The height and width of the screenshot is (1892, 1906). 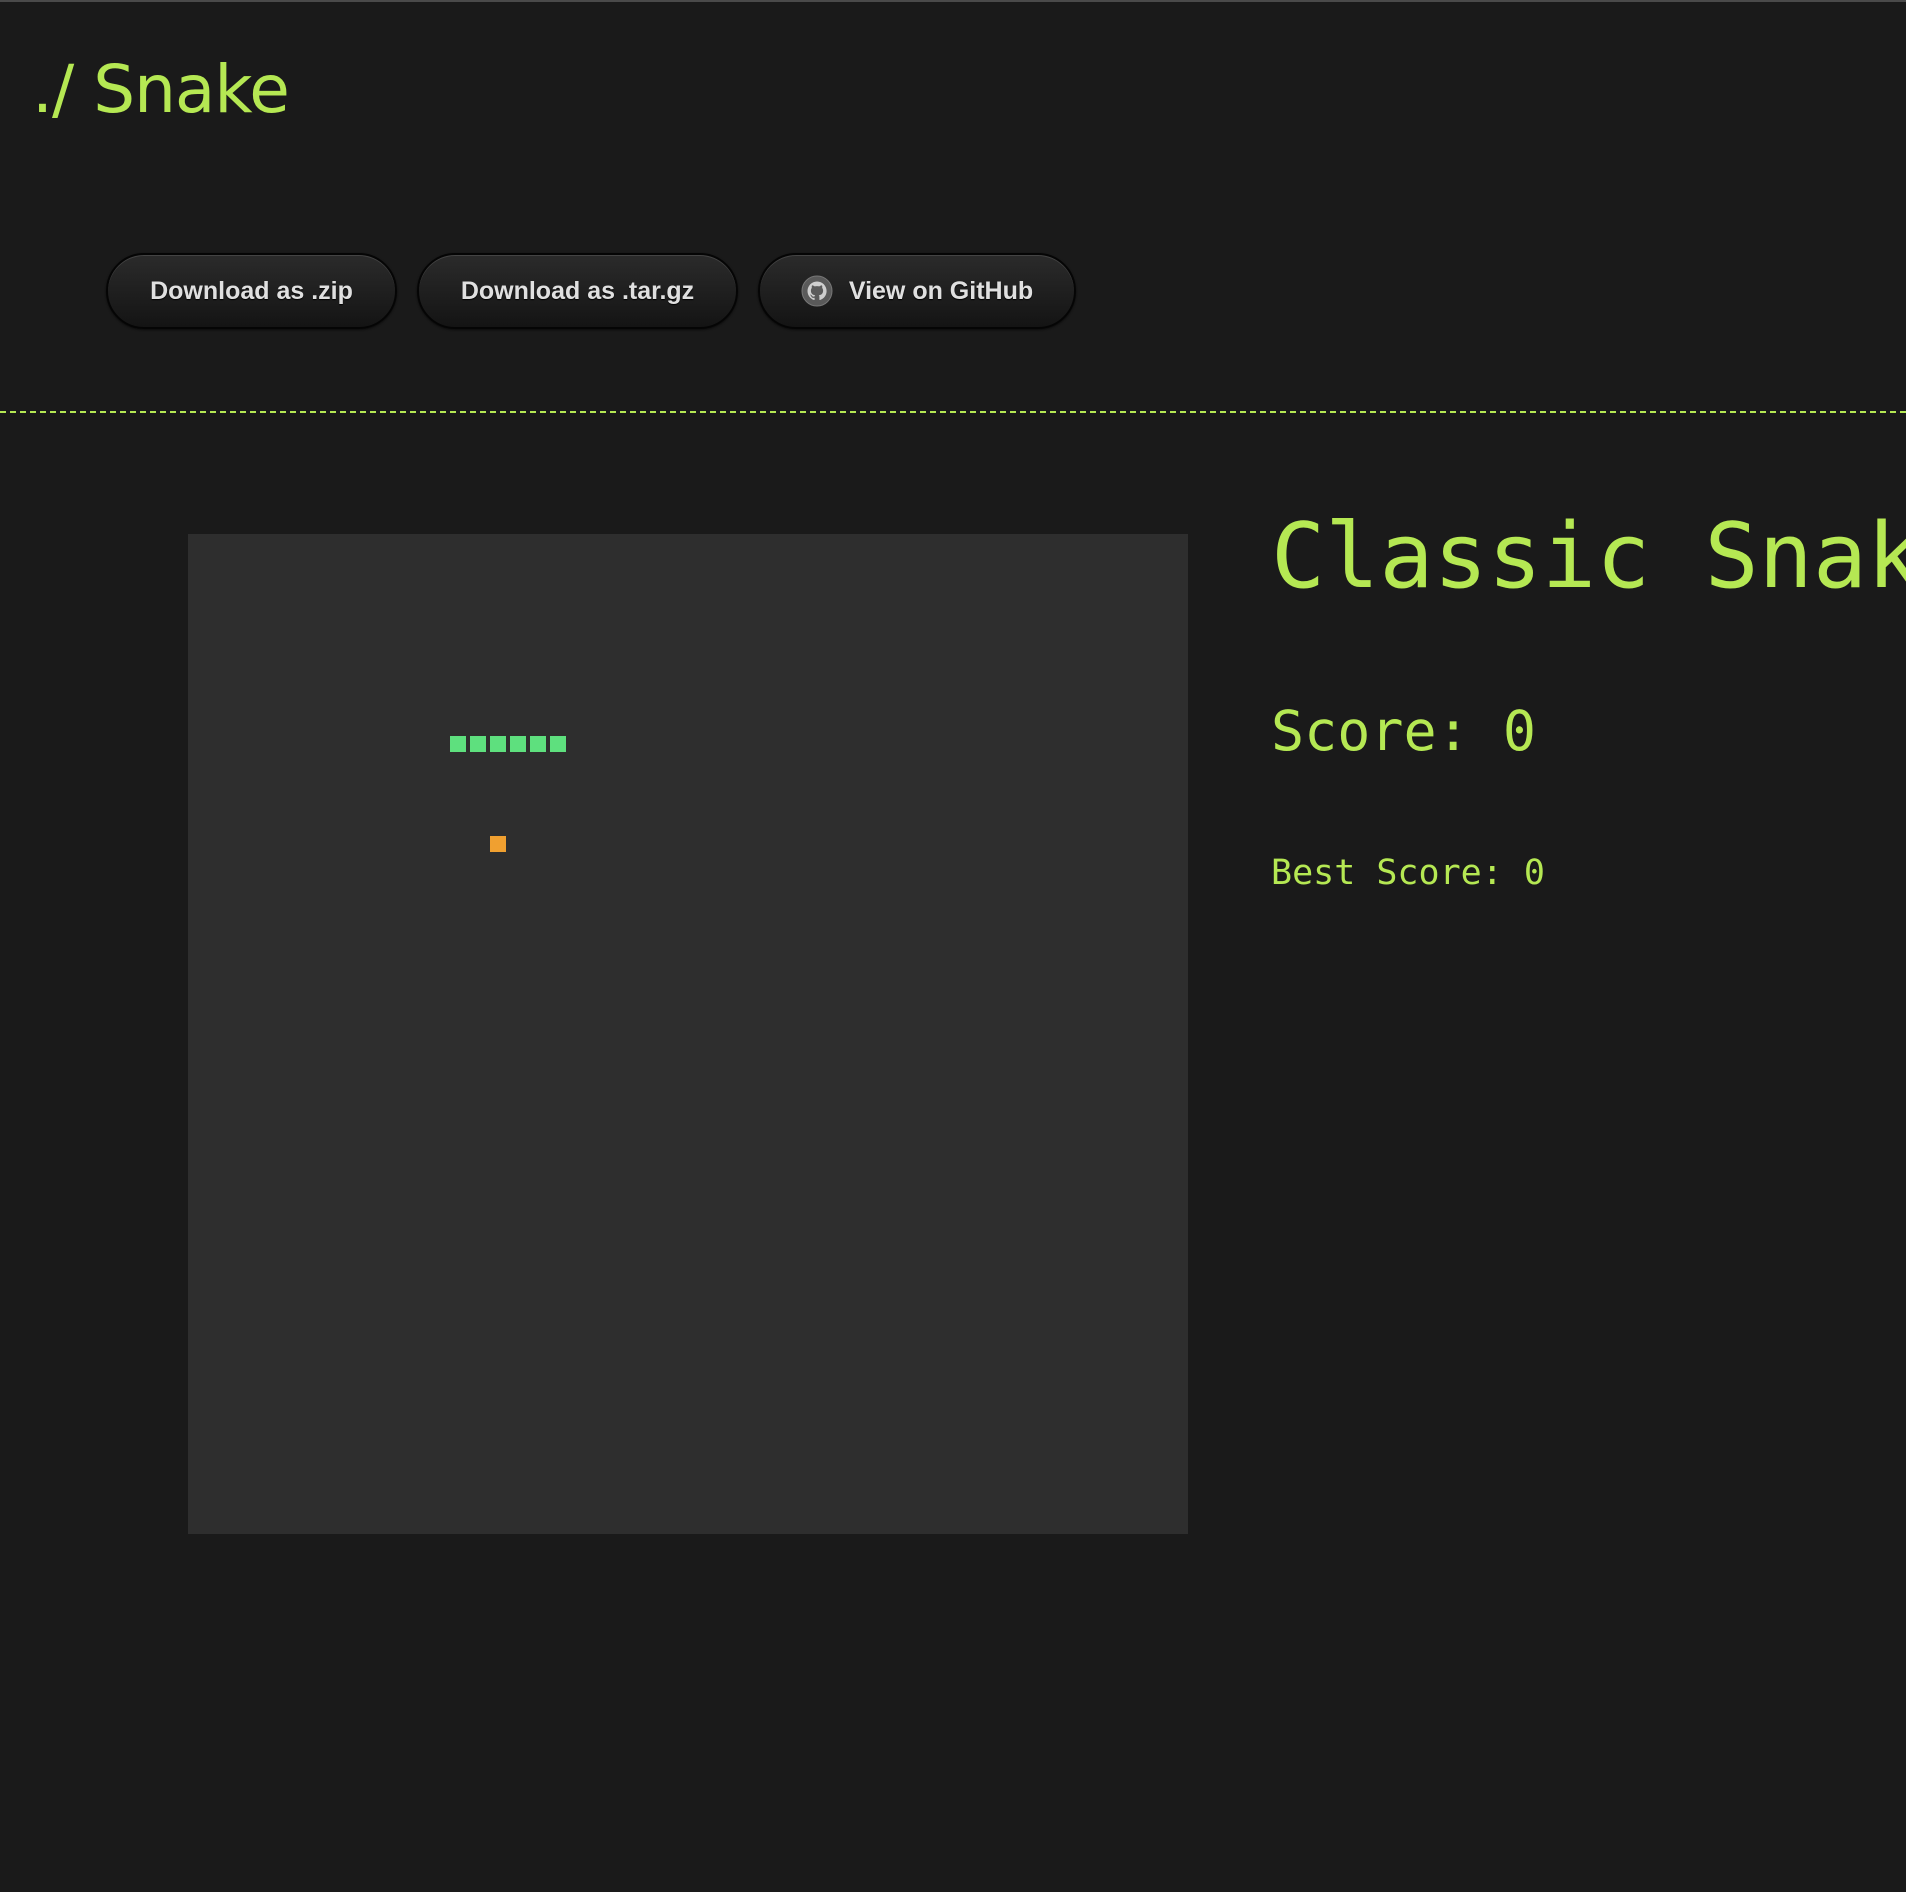 I want to click on score-value: 0, so click(x=1519, y=731).